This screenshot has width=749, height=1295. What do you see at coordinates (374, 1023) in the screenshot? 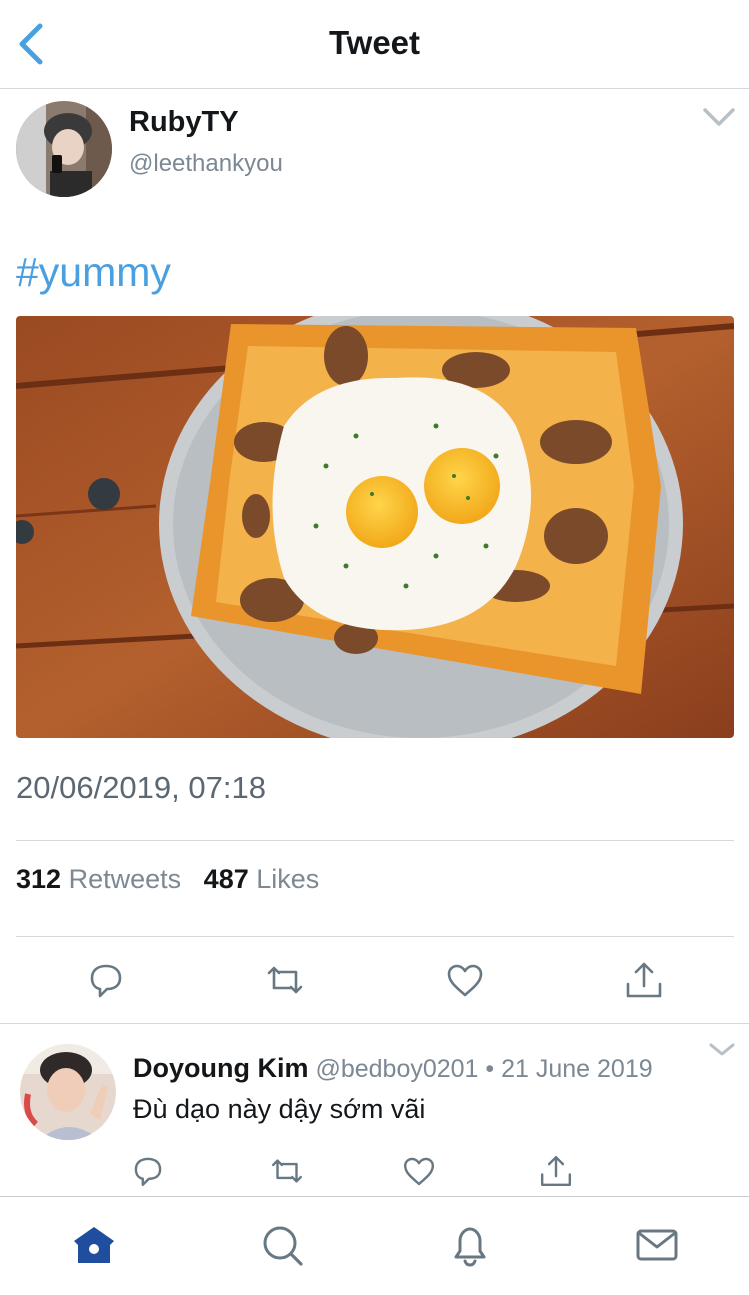
I see `section-divider` at bounding box center [374, 1023].